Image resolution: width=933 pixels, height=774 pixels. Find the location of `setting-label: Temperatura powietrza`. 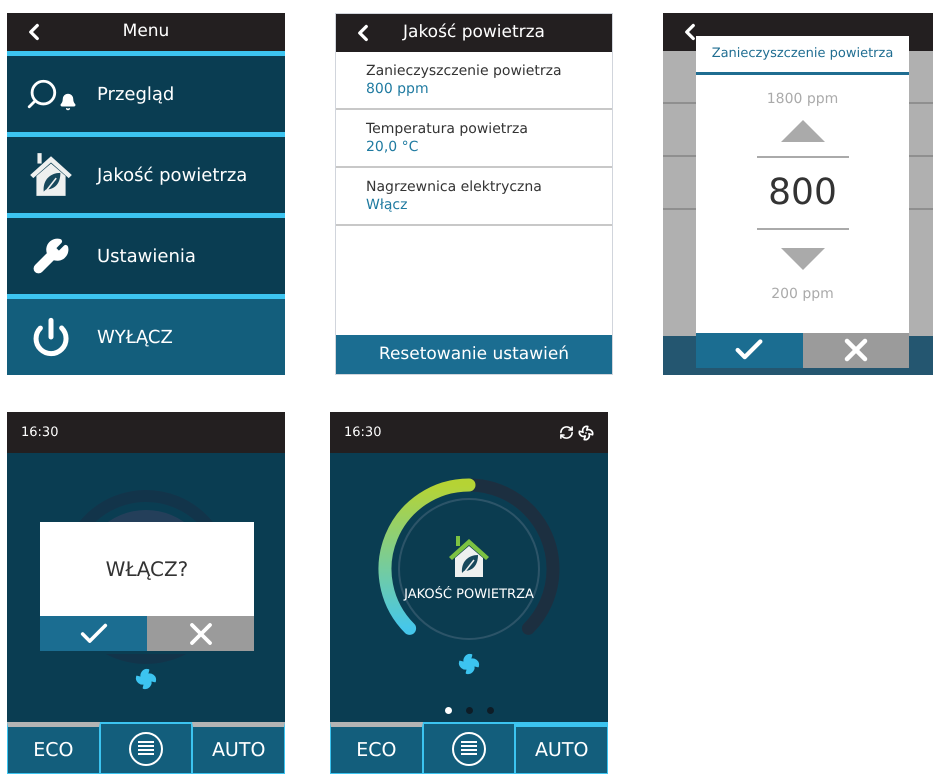

setting-label: Temperatura powietrza is located at coordinates (447, 129).